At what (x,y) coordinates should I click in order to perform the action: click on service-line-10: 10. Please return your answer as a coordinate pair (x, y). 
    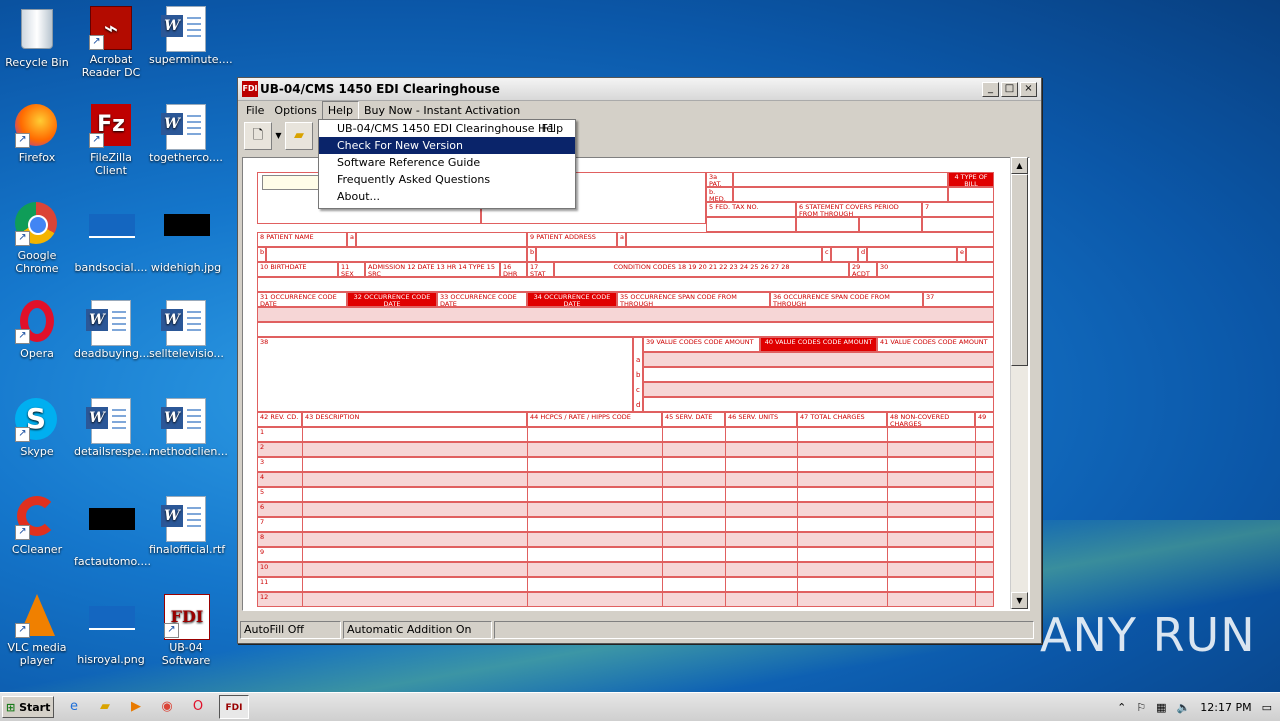
    Looking at the image, I should click on (625, 569).